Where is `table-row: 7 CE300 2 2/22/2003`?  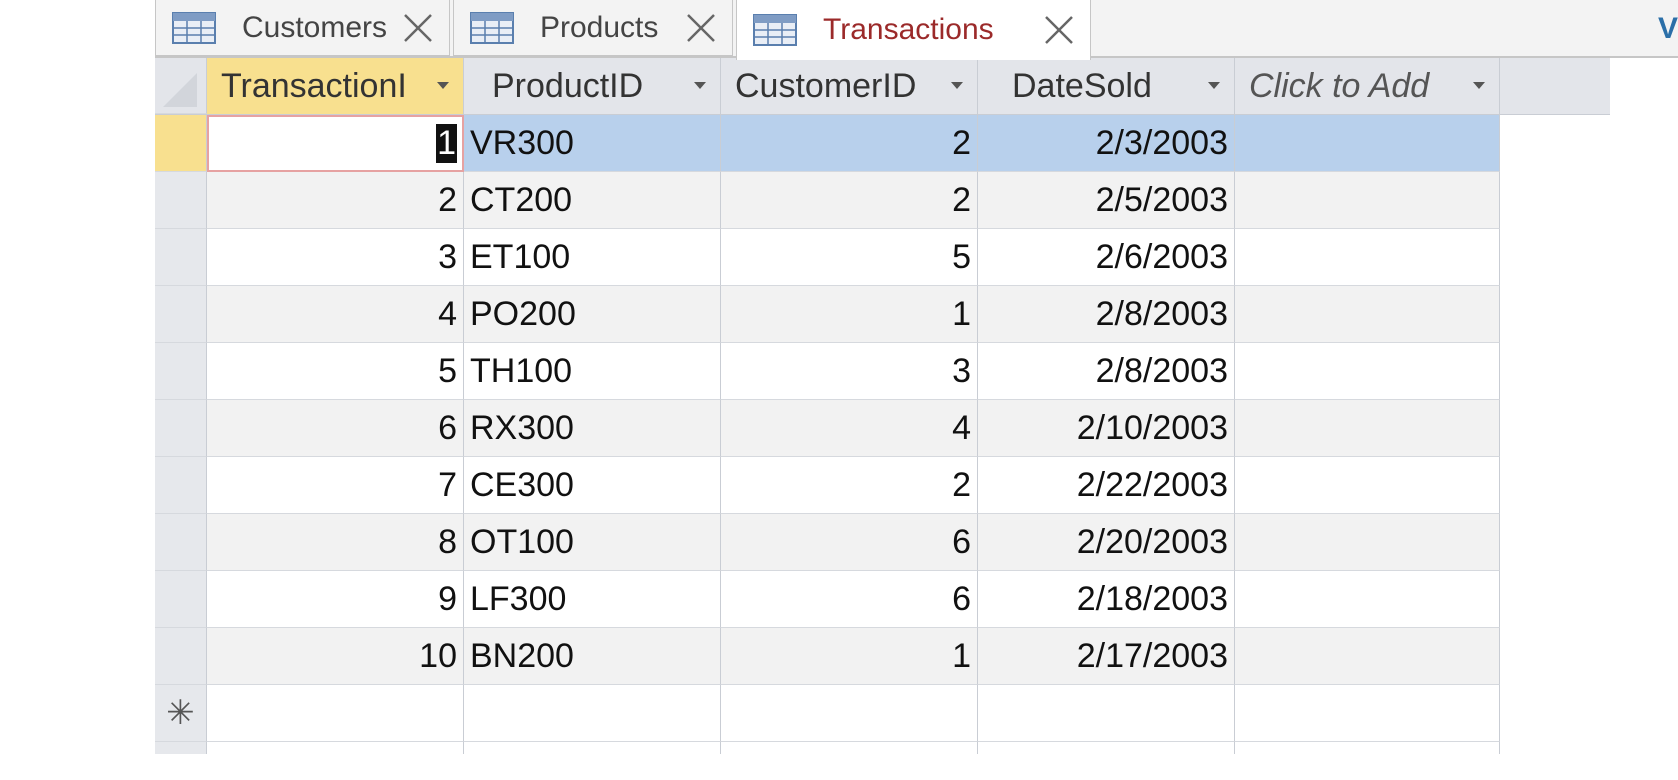
table-row: 7 CE300 2 2/22/2003 is located at coordinates (882, 485).